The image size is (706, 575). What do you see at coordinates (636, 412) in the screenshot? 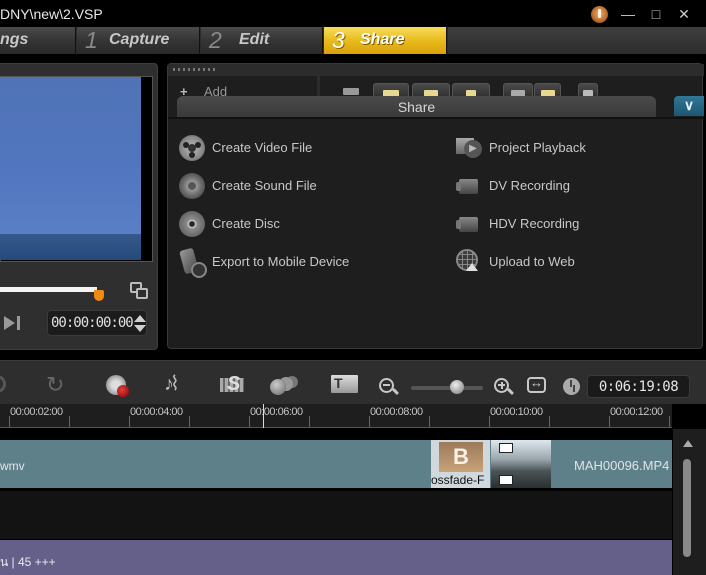
I see `ruler-label: 00:00:12:00` at bounding box center [636, 412].